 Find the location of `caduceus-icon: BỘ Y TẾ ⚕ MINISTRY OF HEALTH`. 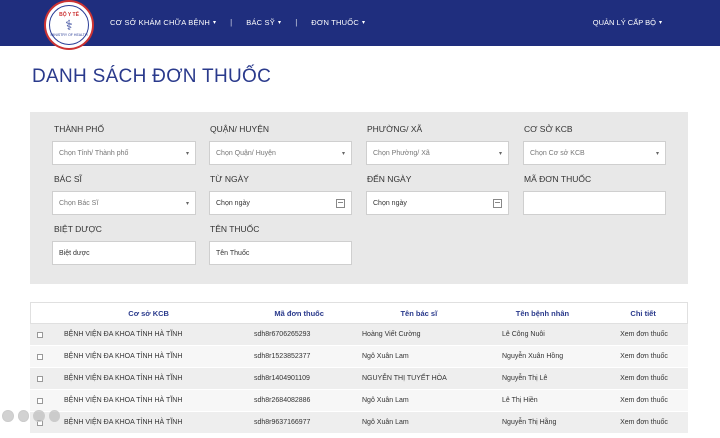

caduceus-icon: BỘ Y TẾ ⚕ MINISTRY OF HEALTH is located at coordinates (69, 25).